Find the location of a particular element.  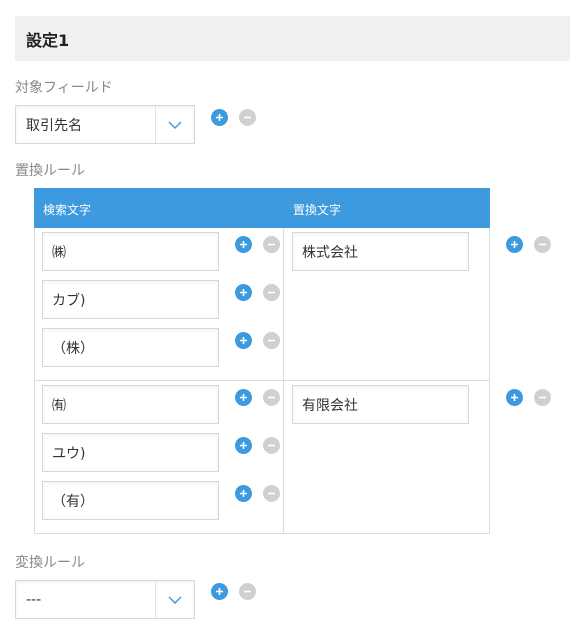

search-input: （株） is located at coordinates (130, 347).